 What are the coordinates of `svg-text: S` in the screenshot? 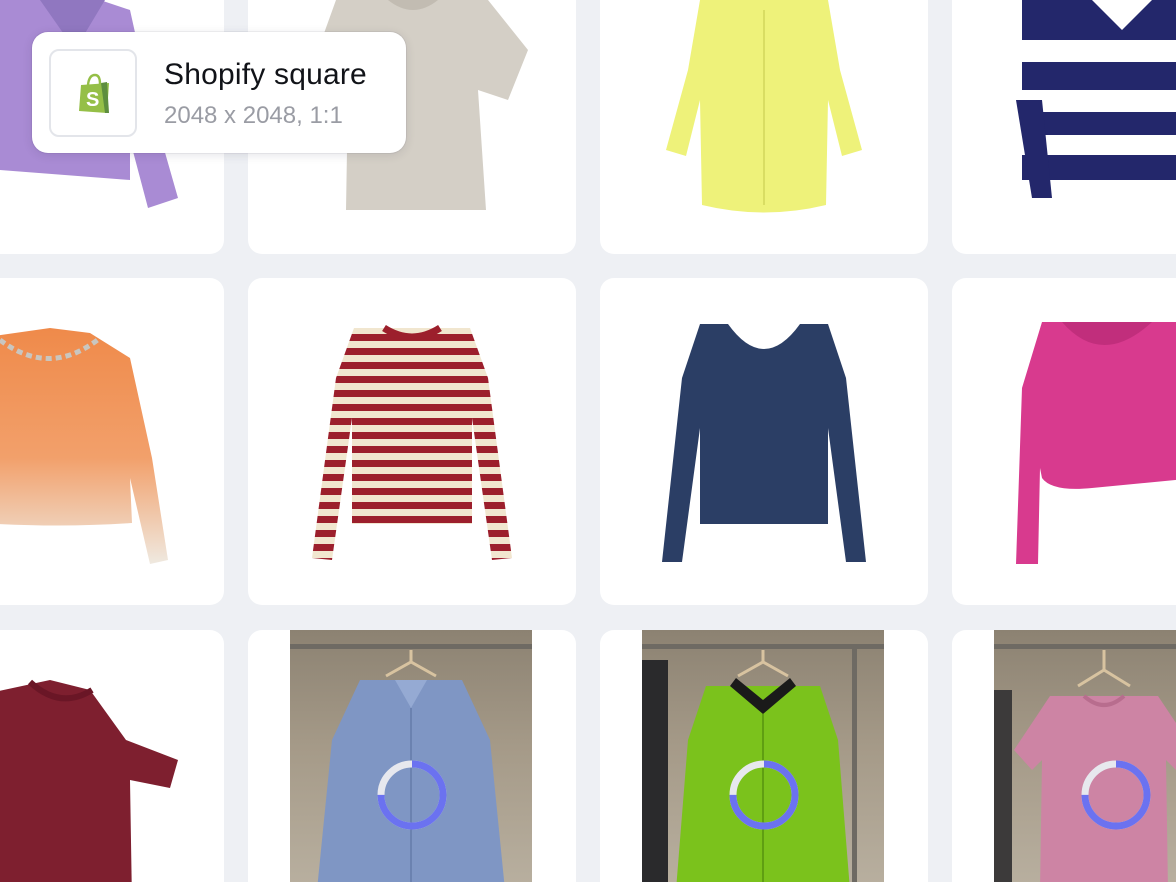 It's located at (92, 100).